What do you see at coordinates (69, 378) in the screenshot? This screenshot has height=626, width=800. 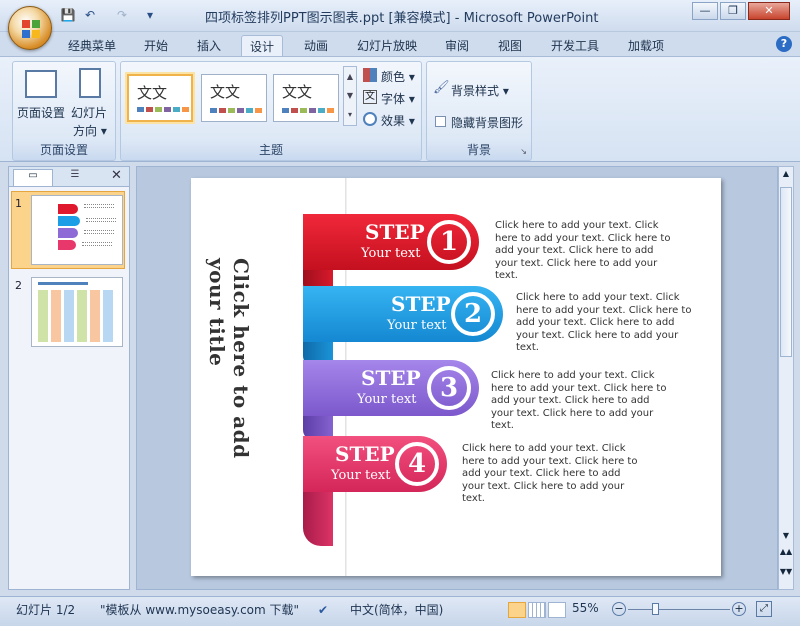 I see `slides-pane: ▭ ☰ ✕ 1 2` at bounding box center [69, 378].